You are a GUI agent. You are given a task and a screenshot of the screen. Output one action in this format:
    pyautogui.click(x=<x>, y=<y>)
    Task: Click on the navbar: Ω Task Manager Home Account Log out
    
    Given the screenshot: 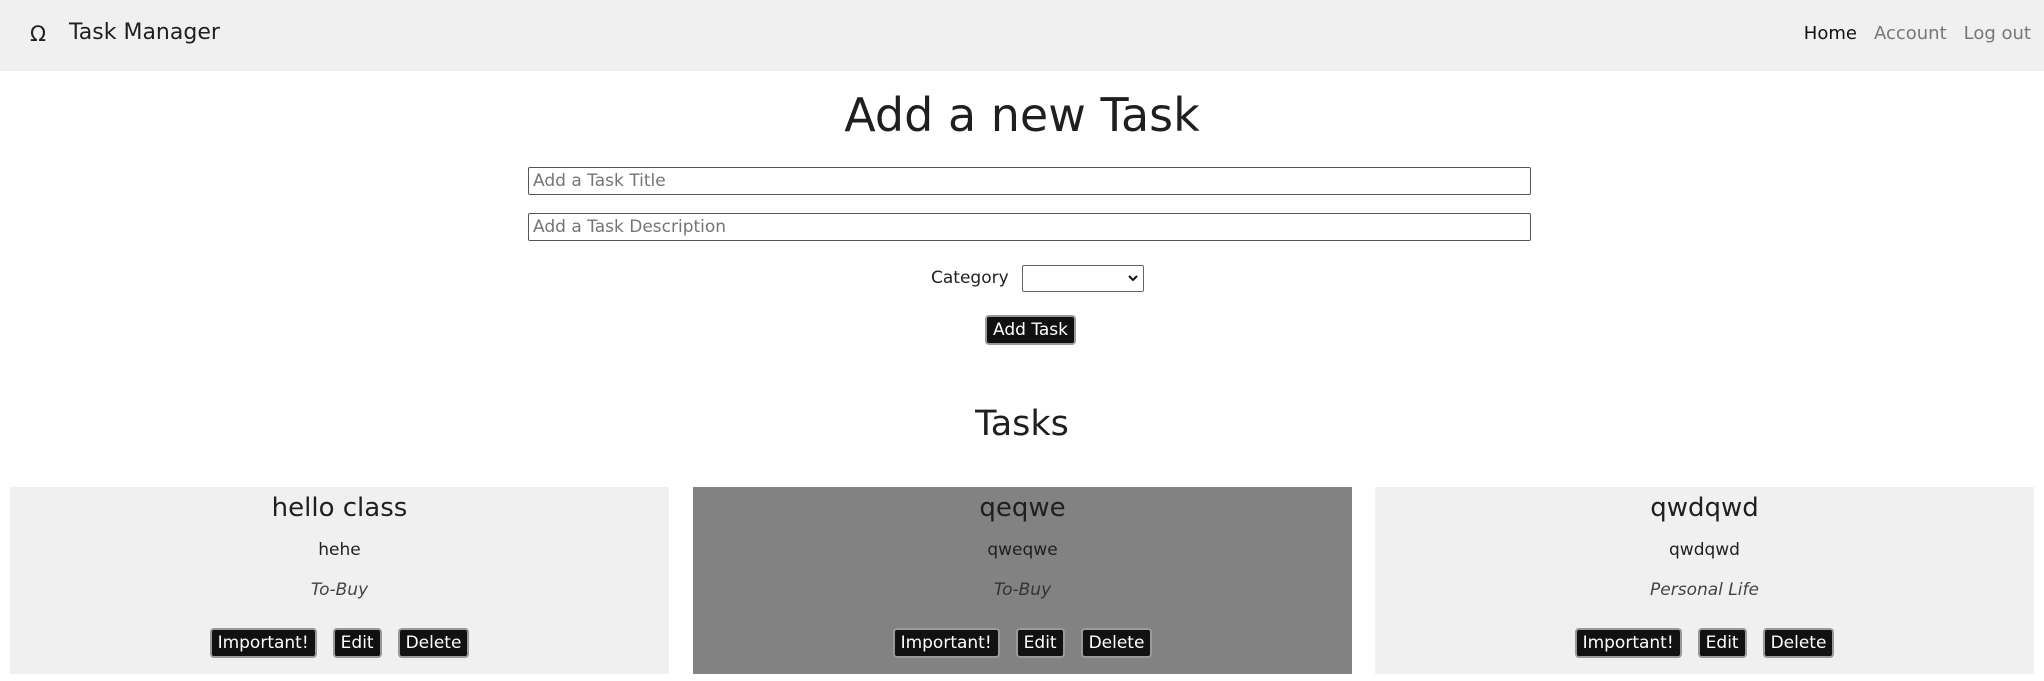 What is the action you would take?
    pyautogui.click(x=1022, y=35)
    